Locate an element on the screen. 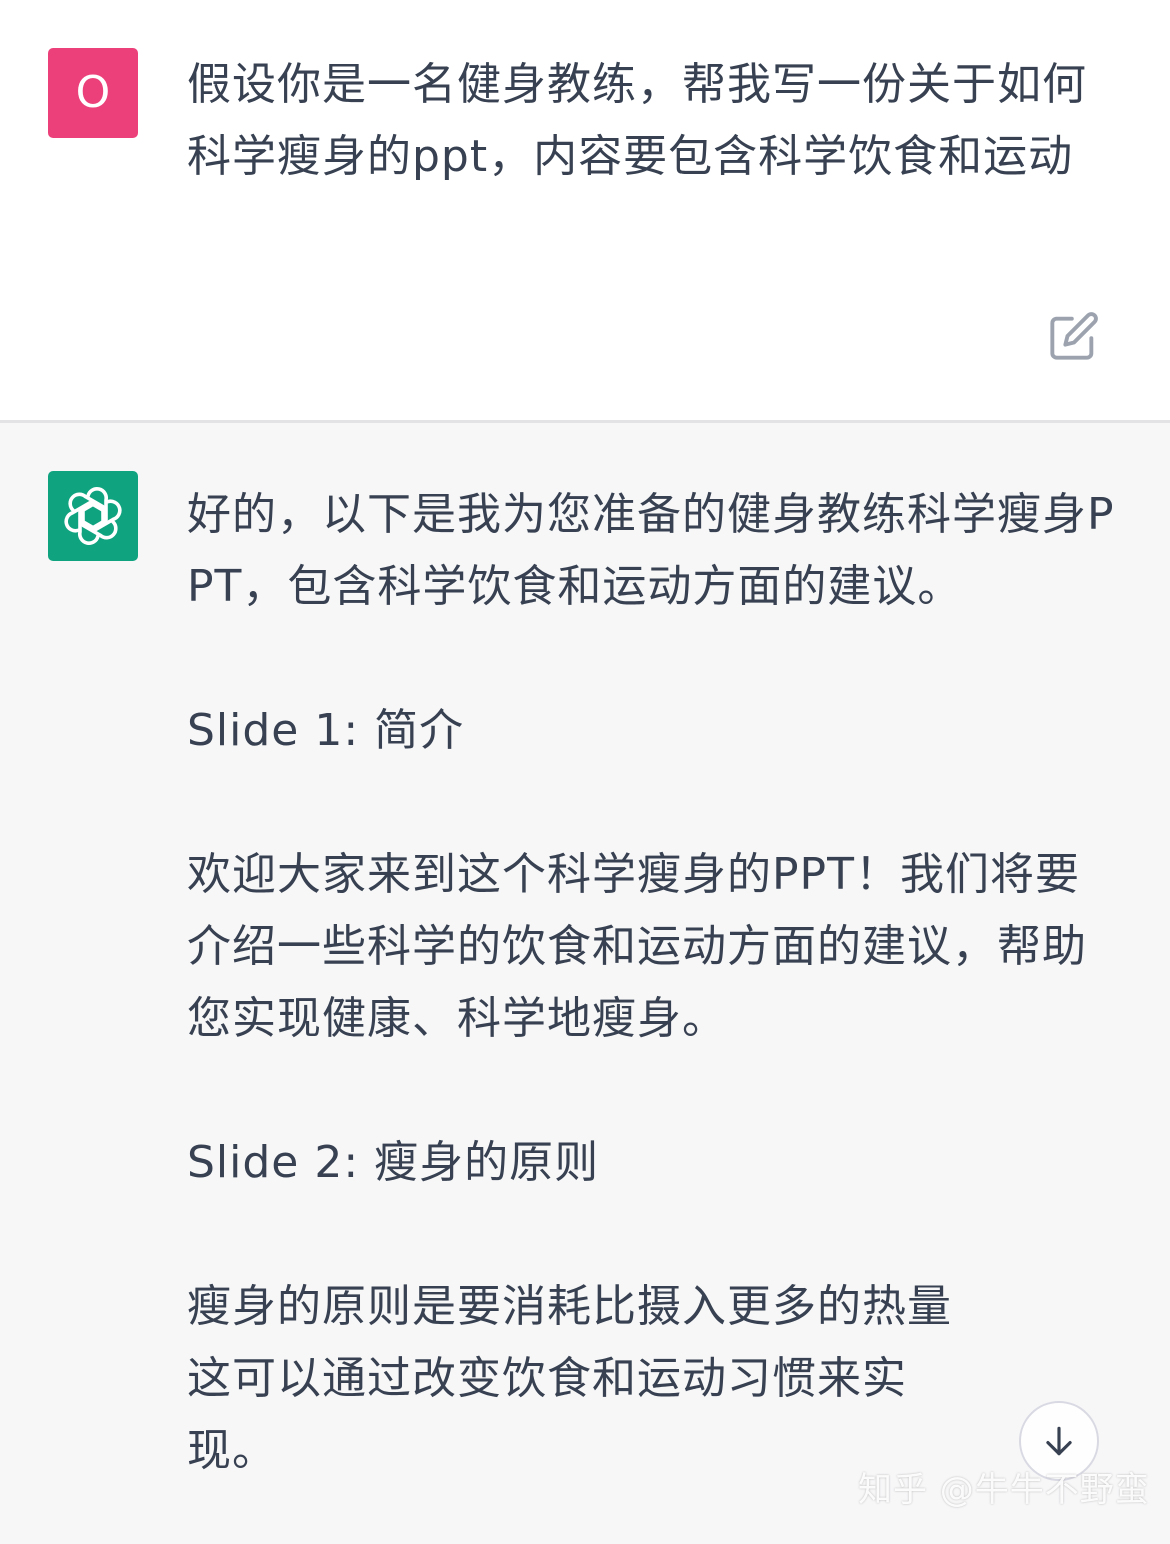 This screenshot has height=1544, width=1170. arrow-down-icon is located at coordinates (1059, 1441).